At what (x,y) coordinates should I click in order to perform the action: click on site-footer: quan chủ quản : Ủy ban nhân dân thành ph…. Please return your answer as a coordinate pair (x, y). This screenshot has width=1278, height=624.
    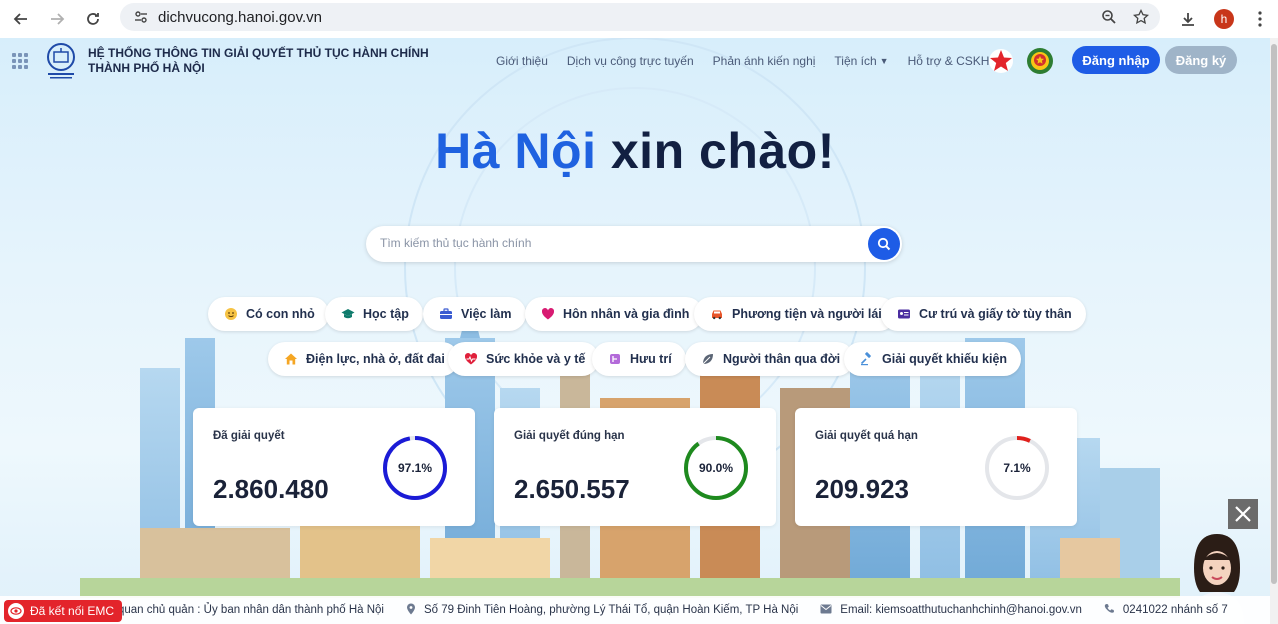
    Looking at the image, I should click on (635, 610).